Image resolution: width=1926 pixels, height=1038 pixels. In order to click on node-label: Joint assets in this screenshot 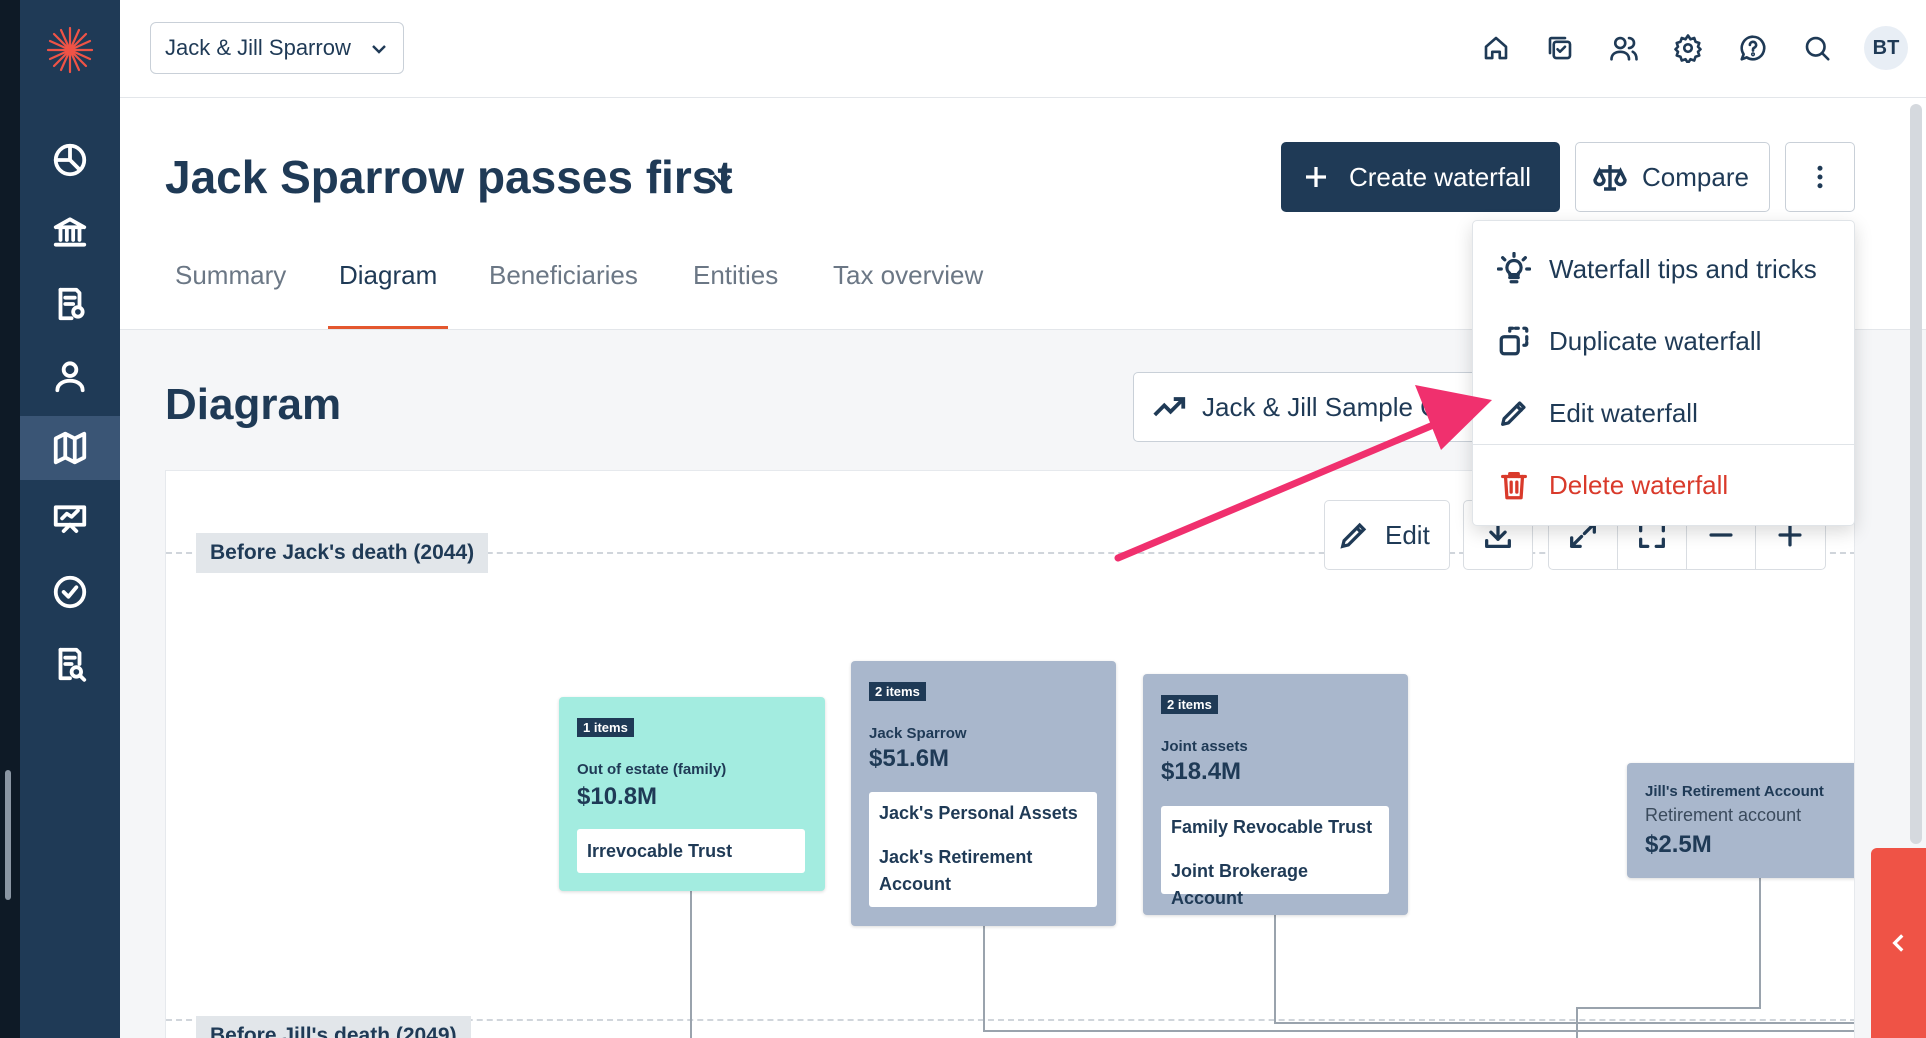, I will do `click(1204, 746)`.